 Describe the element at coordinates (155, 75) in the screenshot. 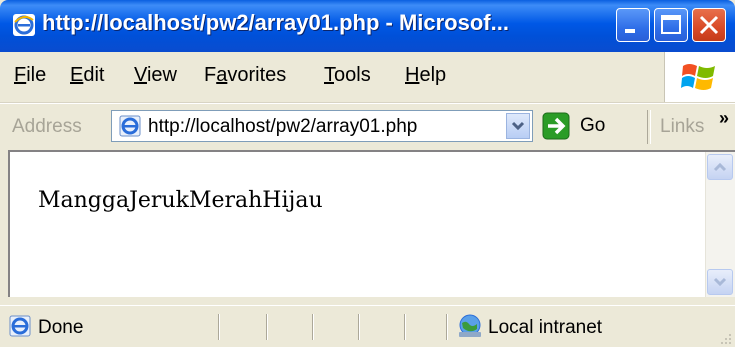

I see `menu-view: View` at that location.